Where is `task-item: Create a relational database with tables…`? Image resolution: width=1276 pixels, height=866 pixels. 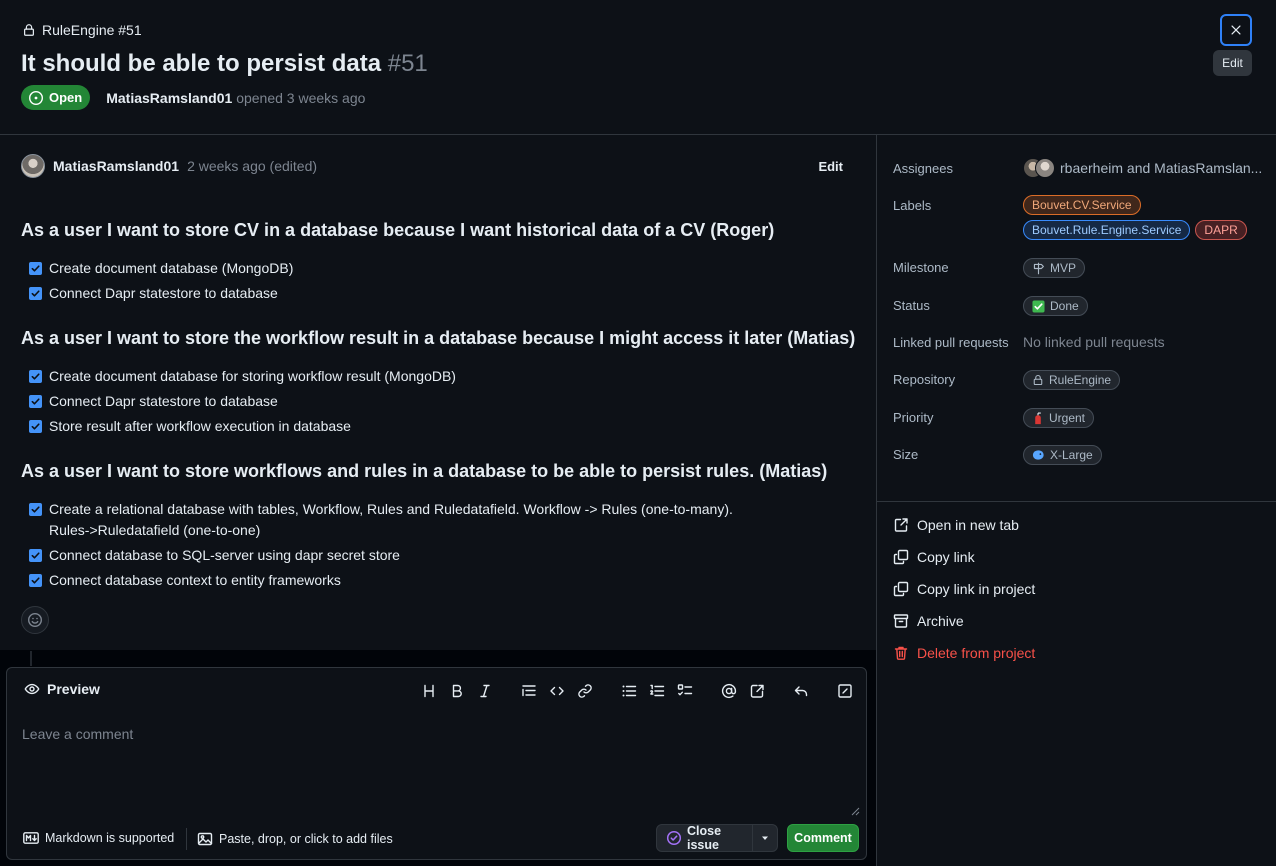
task-item: Create a relational database with tables… is located at coordinates (381, 520).